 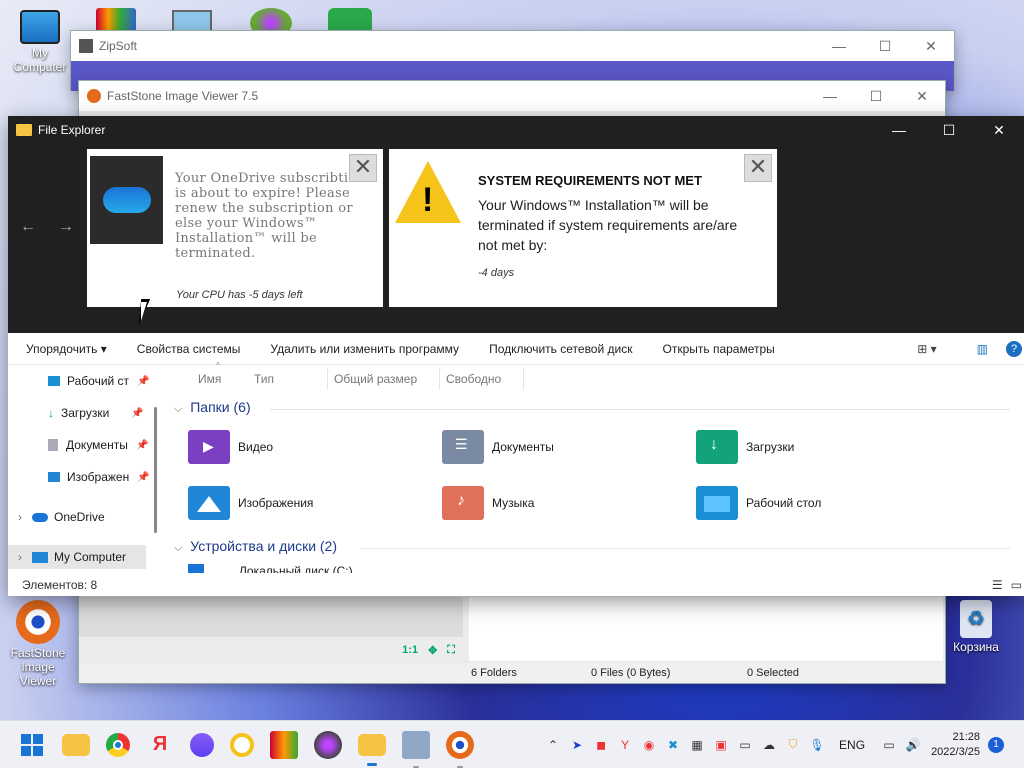 I want to click on nav-item-onedrive: › OneDrive, so click(x=81, y=517).